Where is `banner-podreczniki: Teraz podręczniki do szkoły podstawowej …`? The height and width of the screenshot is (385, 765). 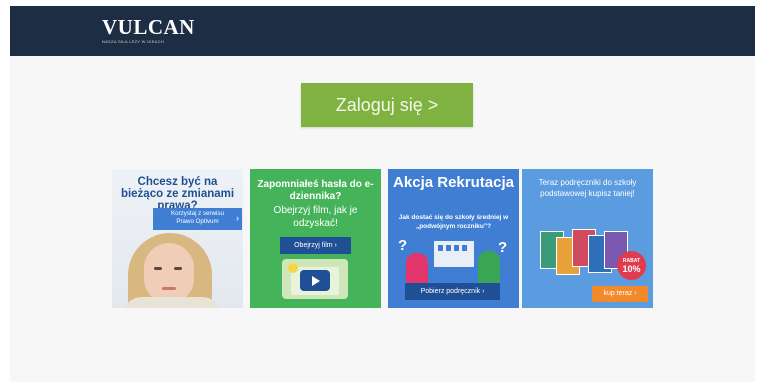 banner-podreczniki: Teraz podręczniki do szkoły podstawowej … is located at coordinates (587, 238).